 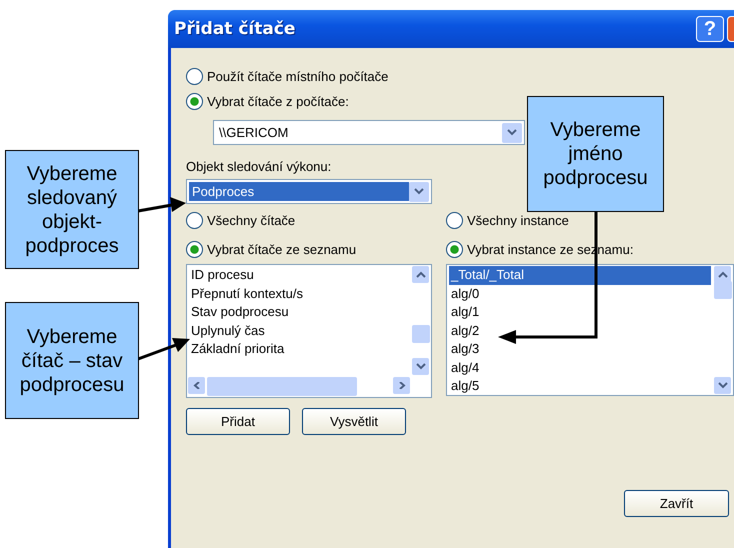 What do you see at coordinates (251, 220) in the screenshot?
I see `radio-label: Všechny čítače` at bounding box center [251, 220].